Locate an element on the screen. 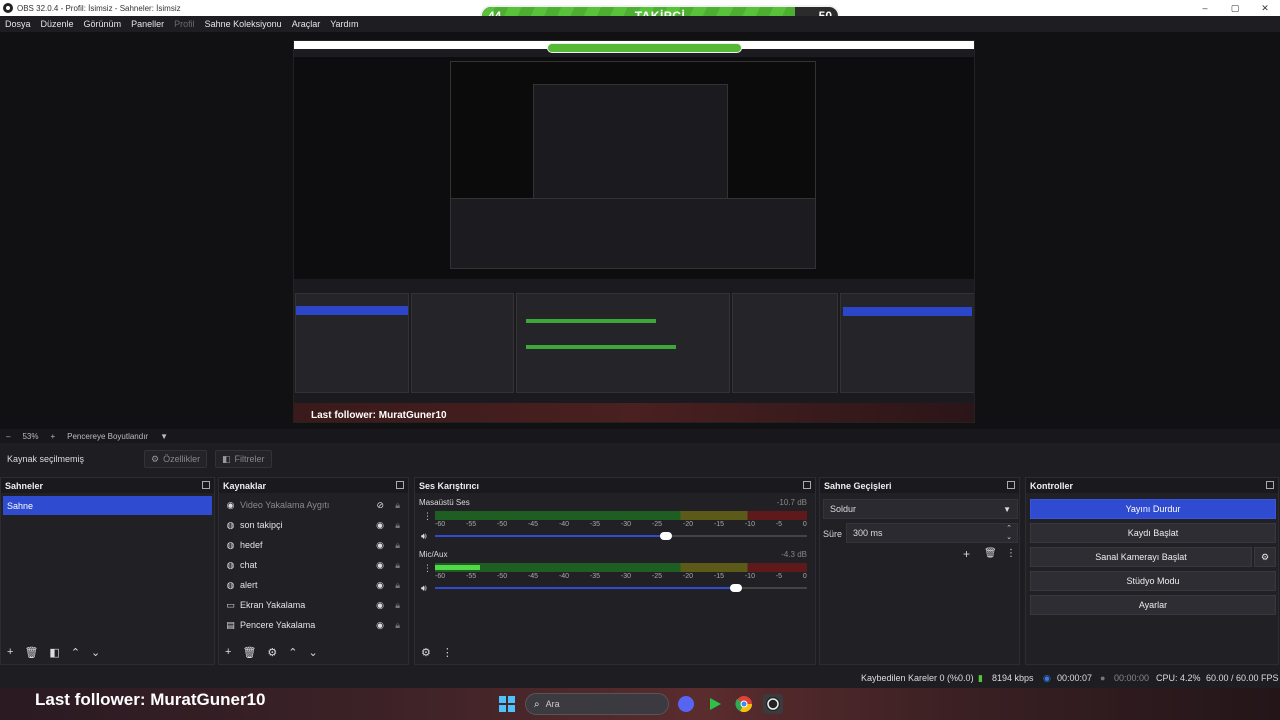 The image size is (1280, 720). minimize-button: – is located at coordinates (1205, 8).